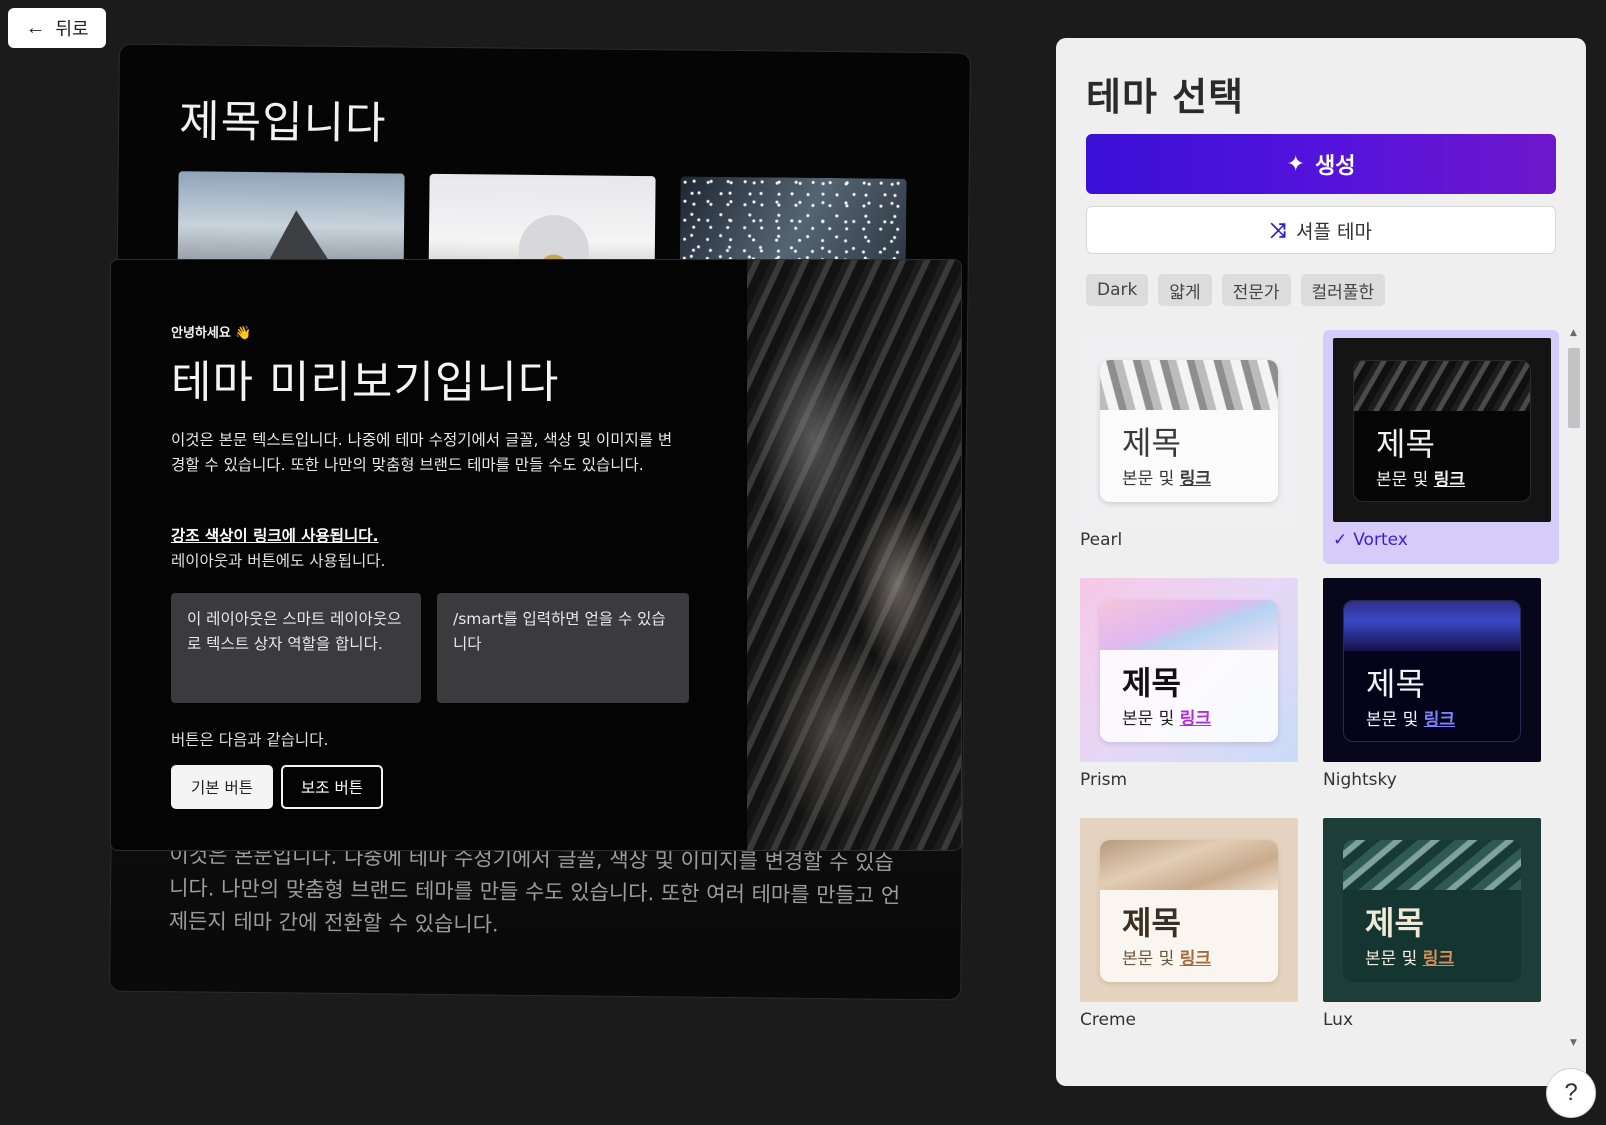 The height and width of the screenshot is (1125, 1606). What do you see at coordinates (1108, 1020) in the screenshot?
I see `theme-name: Creme` at bounding box center [1108, 1020].